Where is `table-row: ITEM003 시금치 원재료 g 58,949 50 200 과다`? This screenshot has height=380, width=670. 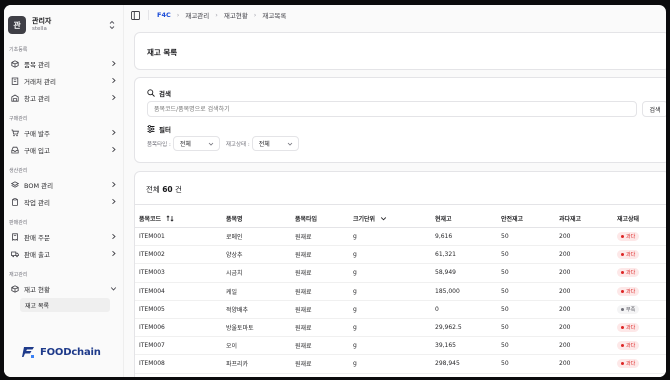
table-row: ITEM003 시금치 원재료 g 58,949 50 200 과다 is located at coordinates (400, 273).